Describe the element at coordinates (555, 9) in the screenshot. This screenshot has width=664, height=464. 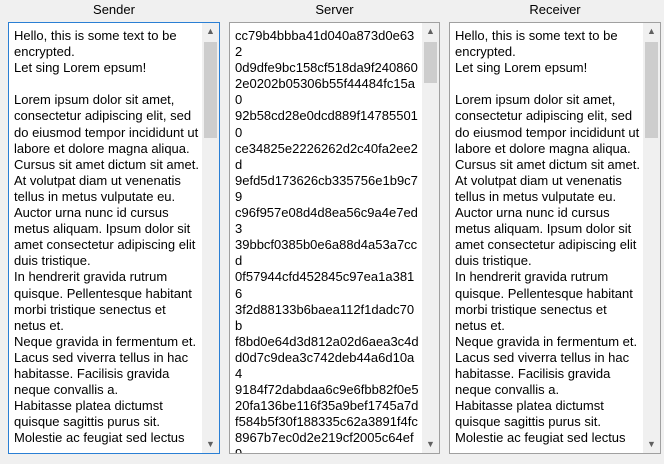
I see `receiver-title: Receiver` at that location.